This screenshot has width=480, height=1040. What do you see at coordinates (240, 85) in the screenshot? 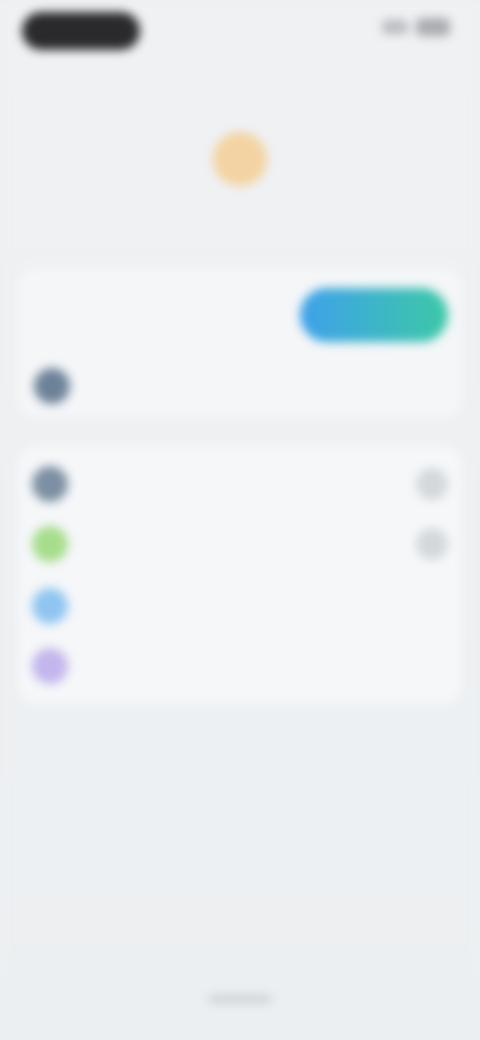
I see `page-title` at bounding box center [240, 85].